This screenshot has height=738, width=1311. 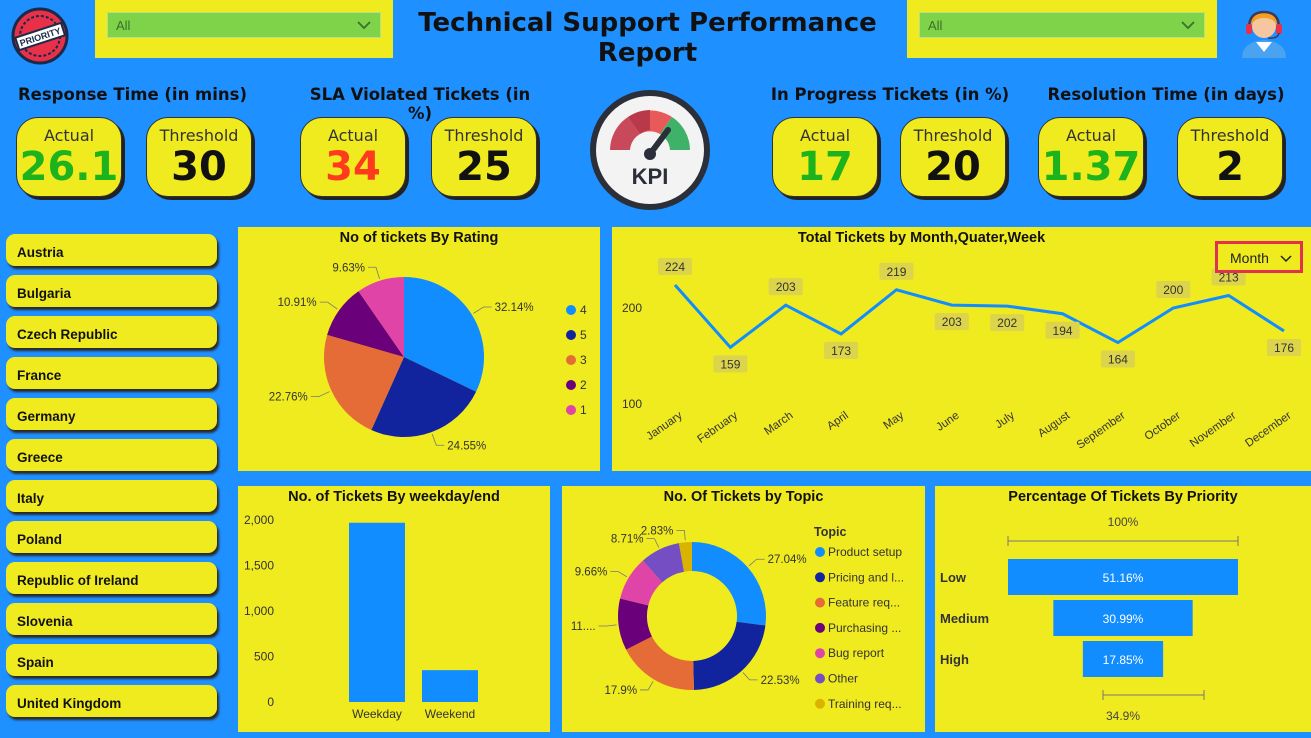 I want to click on kpi-card-response-actual: Actual 26.1, so click(x=69, y=157).